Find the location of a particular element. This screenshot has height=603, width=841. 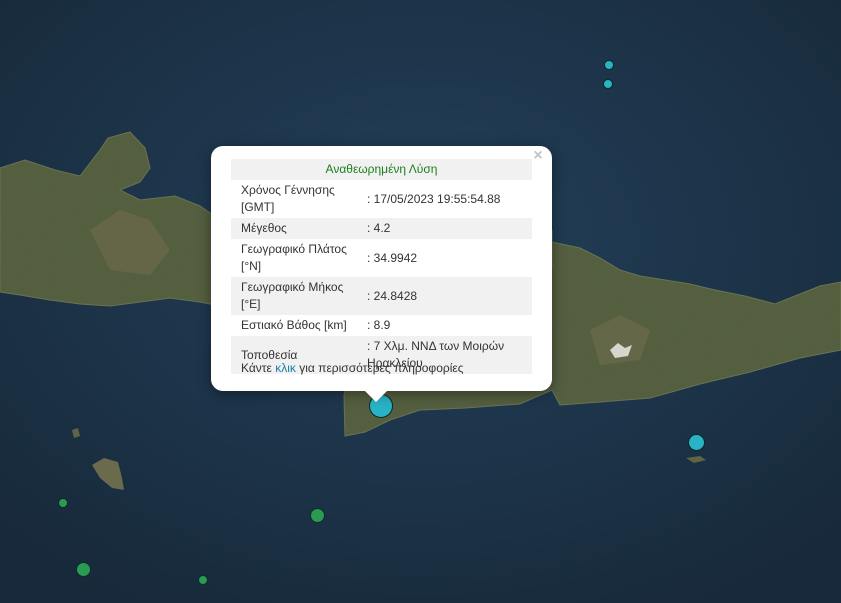

more-info-link: κλικ is located at coordinates (285, 368).